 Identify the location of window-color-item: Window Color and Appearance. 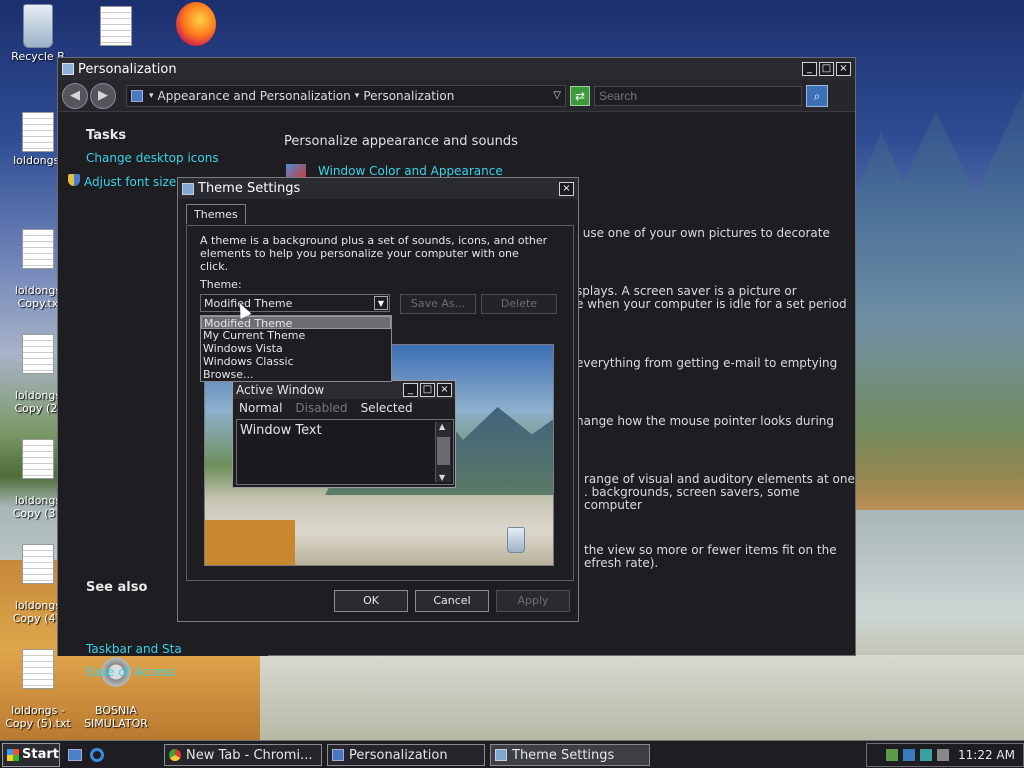
(394, 171).